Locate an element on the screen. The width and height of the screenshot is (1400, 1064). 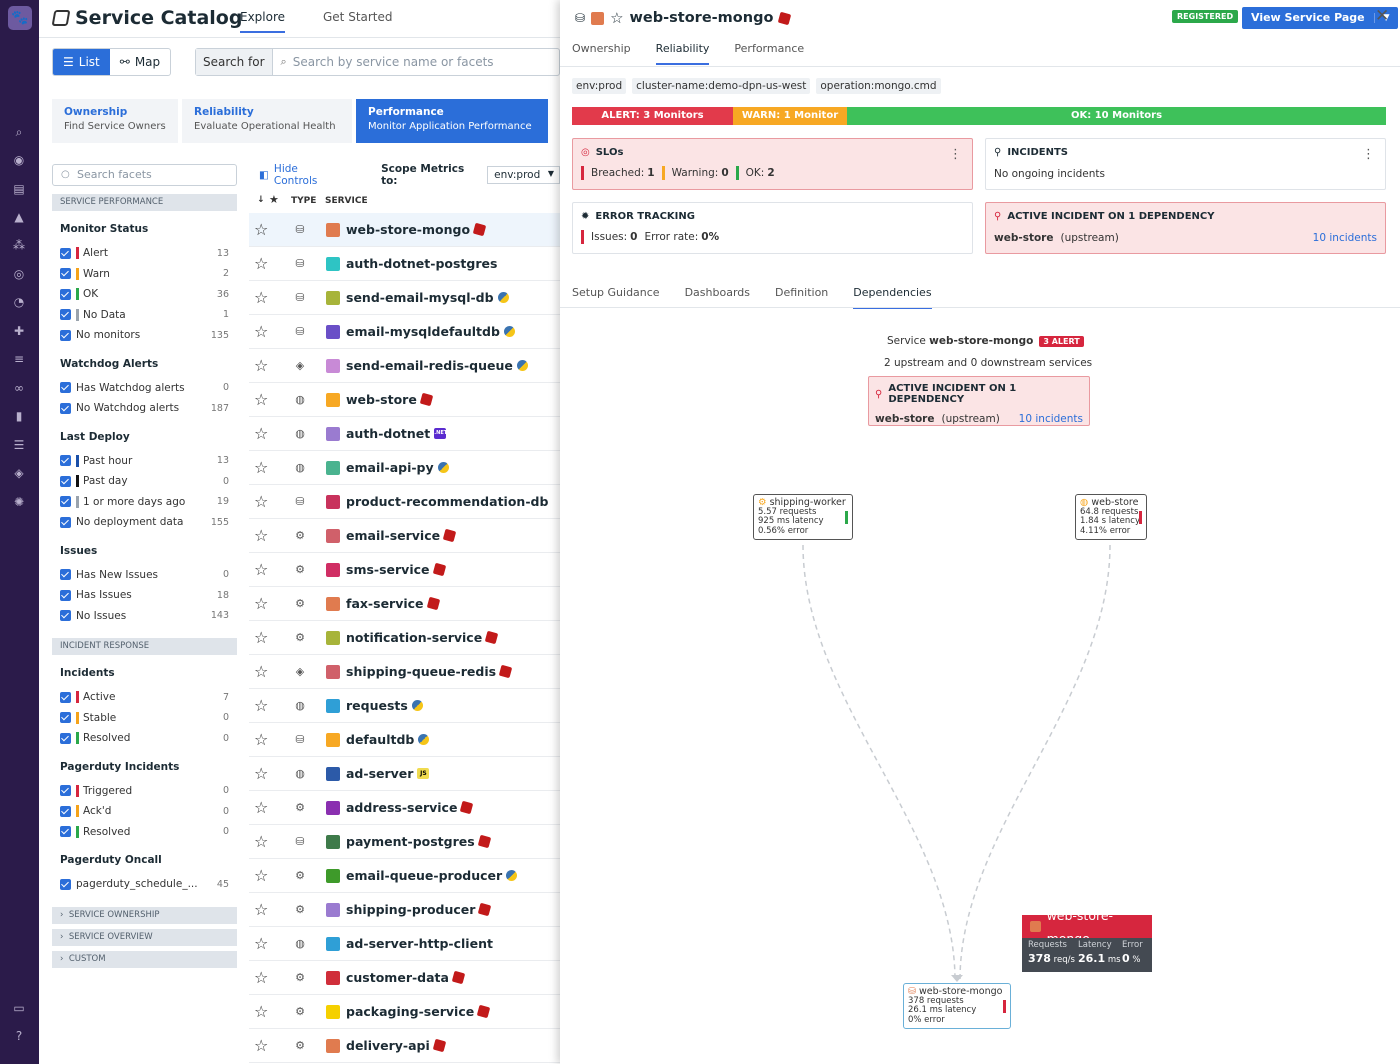
notebook-icon: ▮ is located at coordinates (19, 416).